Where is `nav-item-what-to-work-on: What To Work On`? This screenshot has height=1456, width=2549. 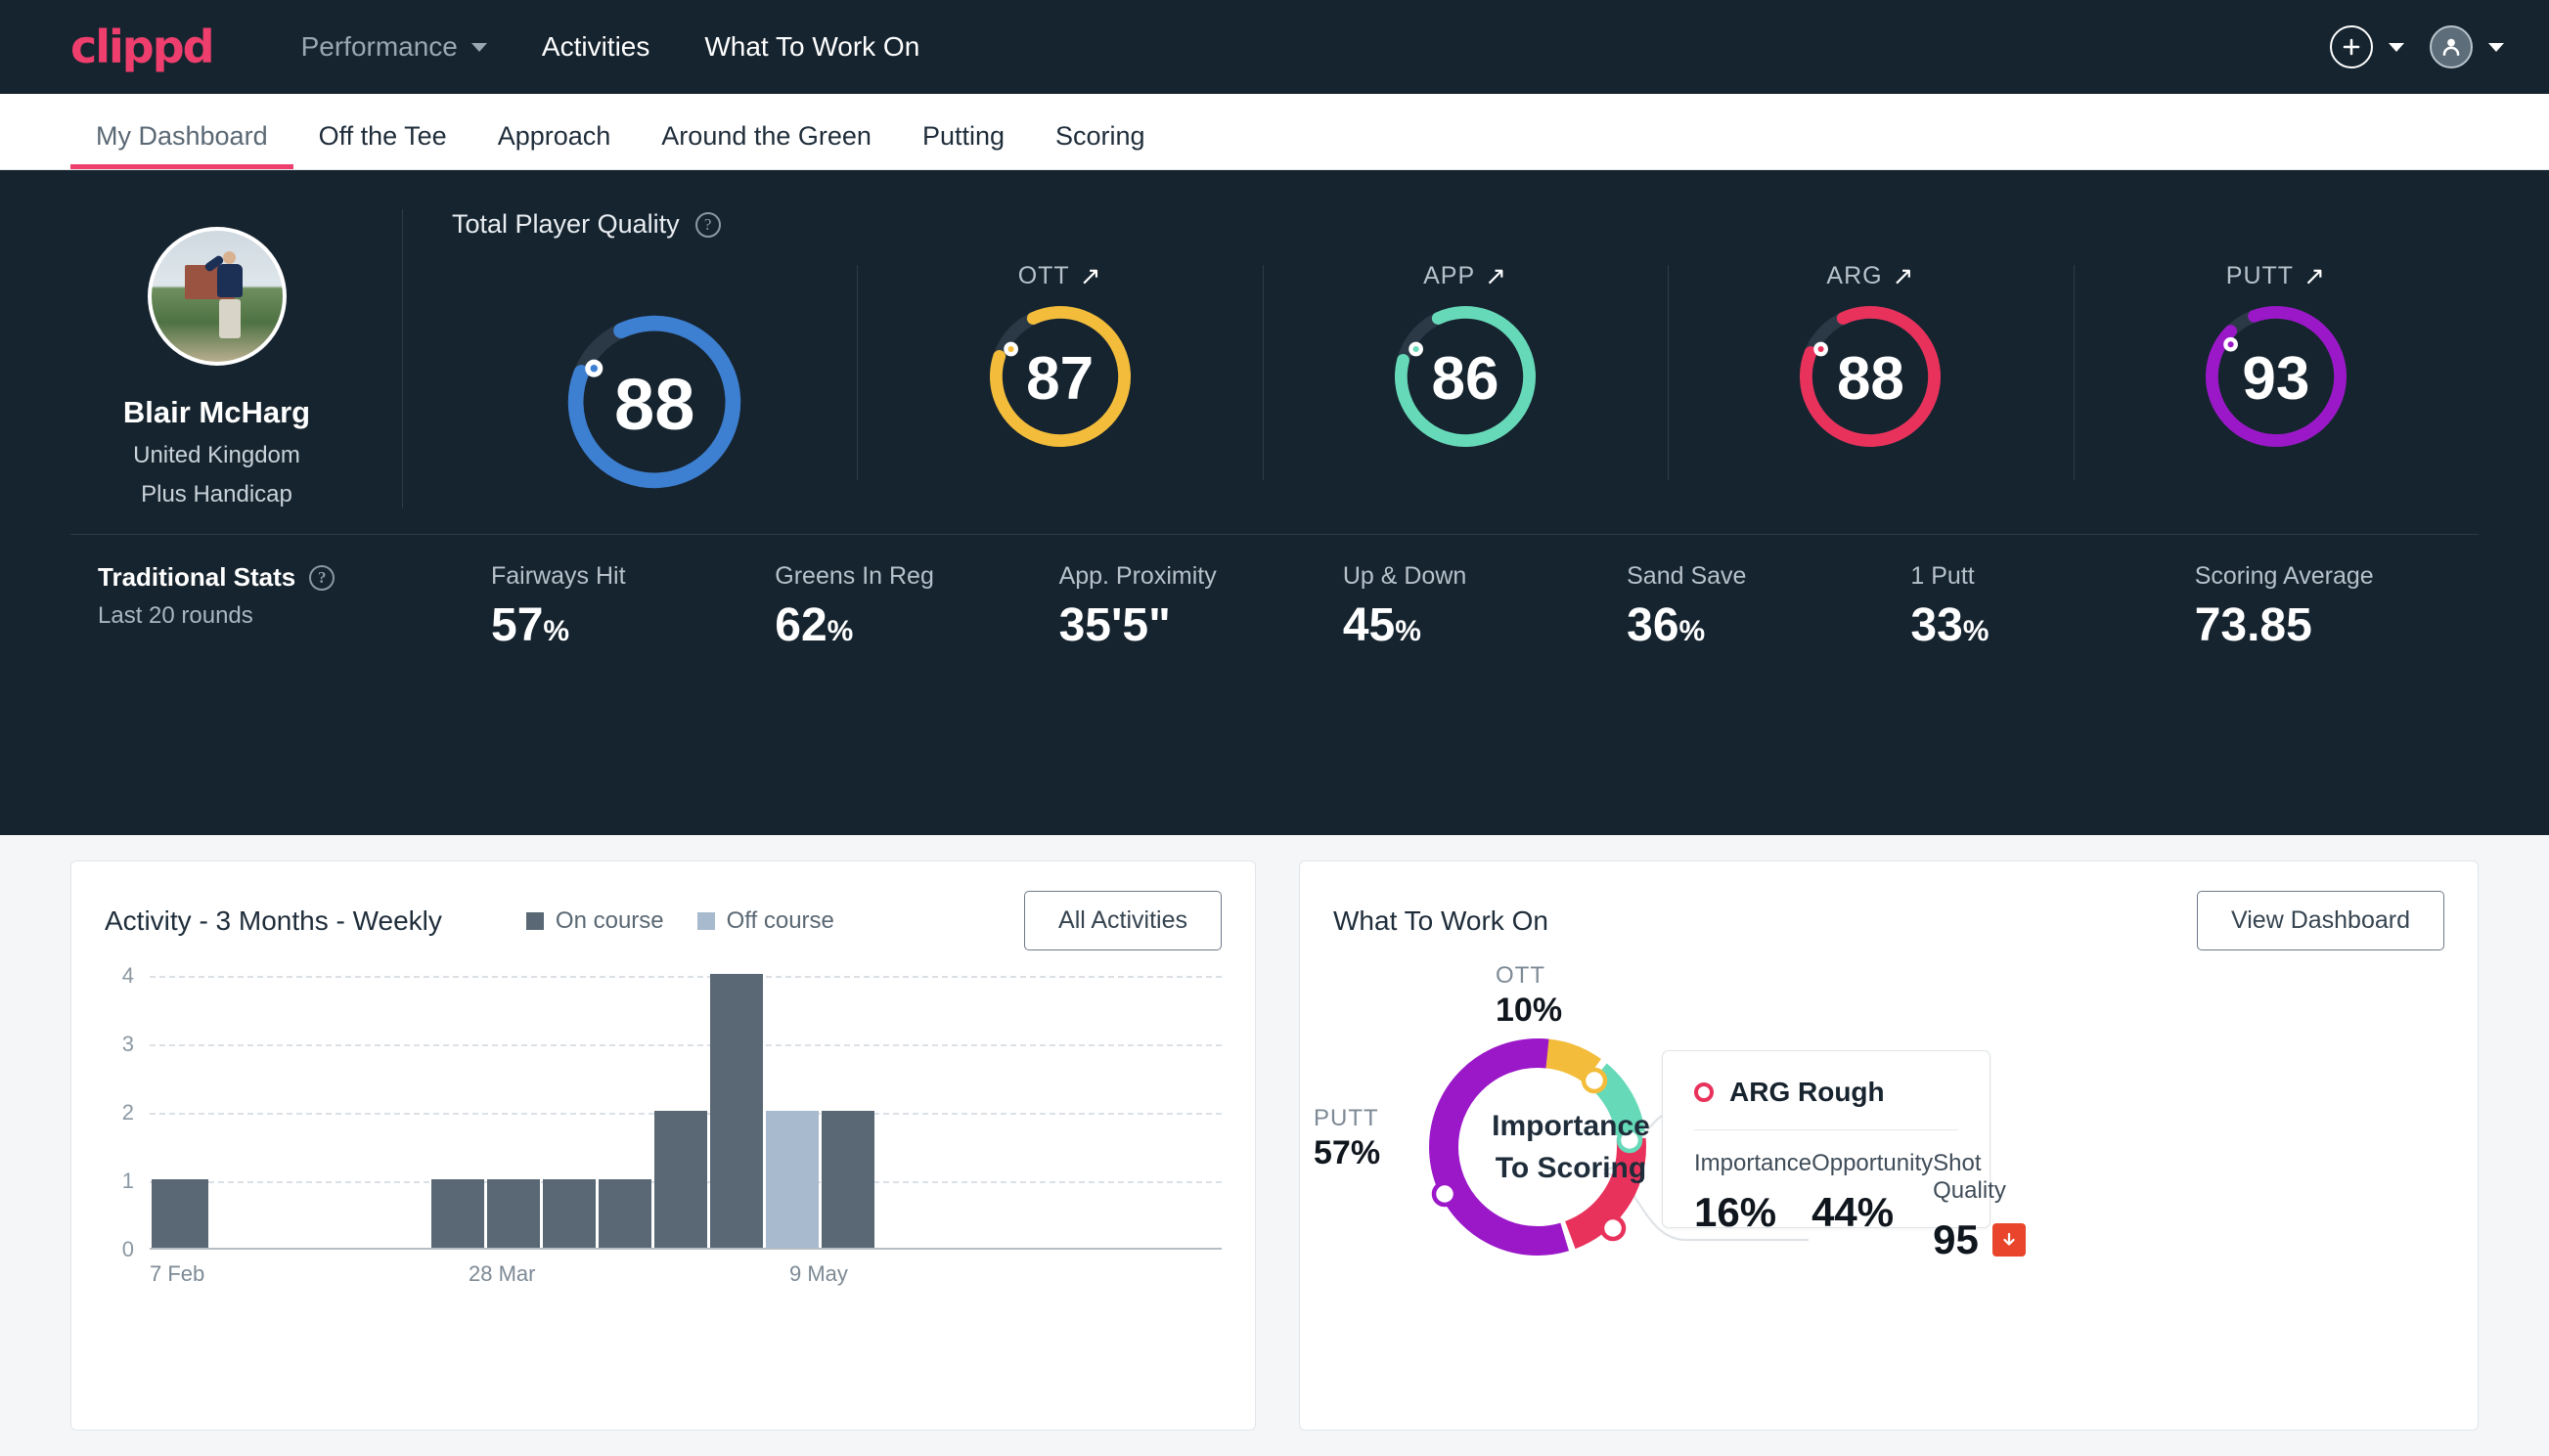
nav-item-what-to-work-on: What To Work On is located at coordinates (812, 47).